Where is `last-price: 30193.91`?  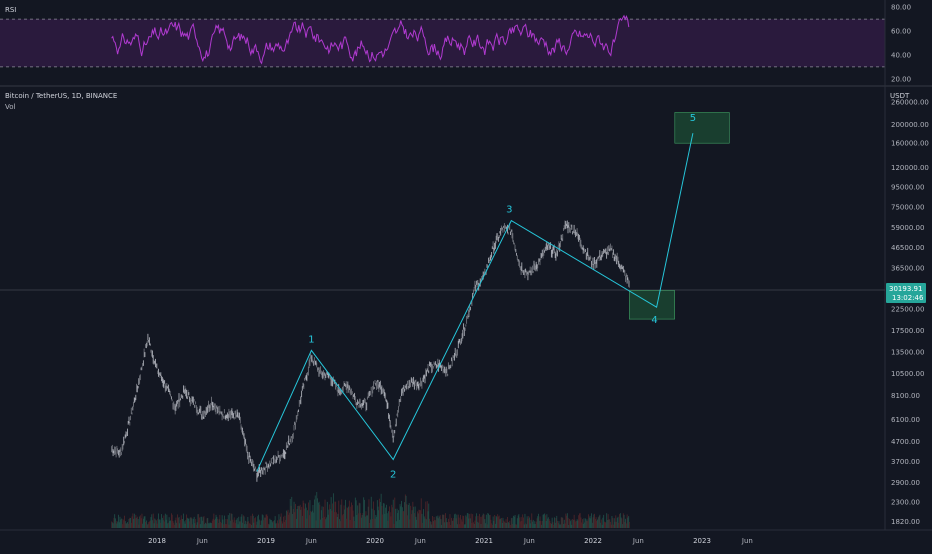
last-price: 30193.91 is located at coordinates (905, 289).